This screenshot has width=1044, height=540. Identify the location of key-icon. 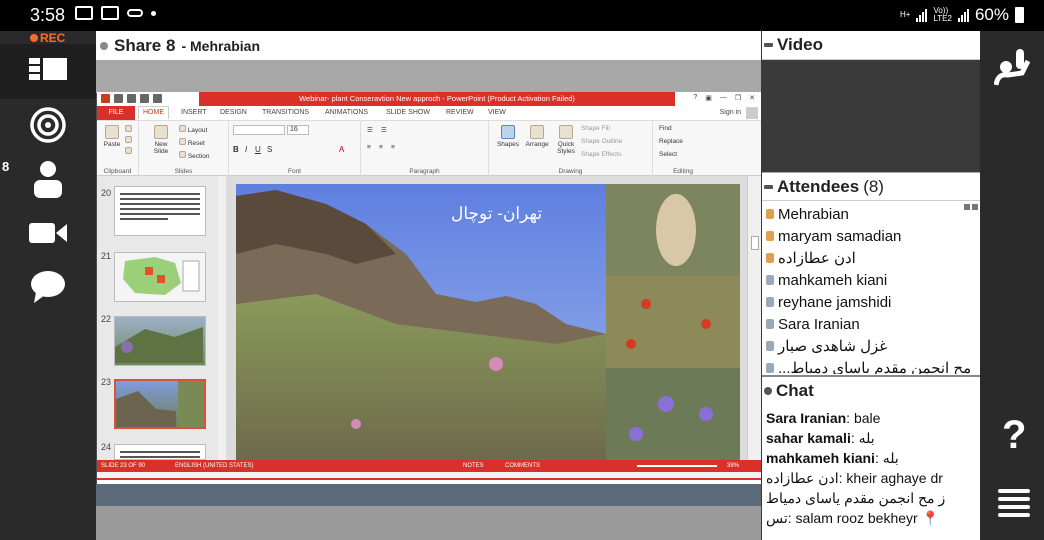
(135, 13).